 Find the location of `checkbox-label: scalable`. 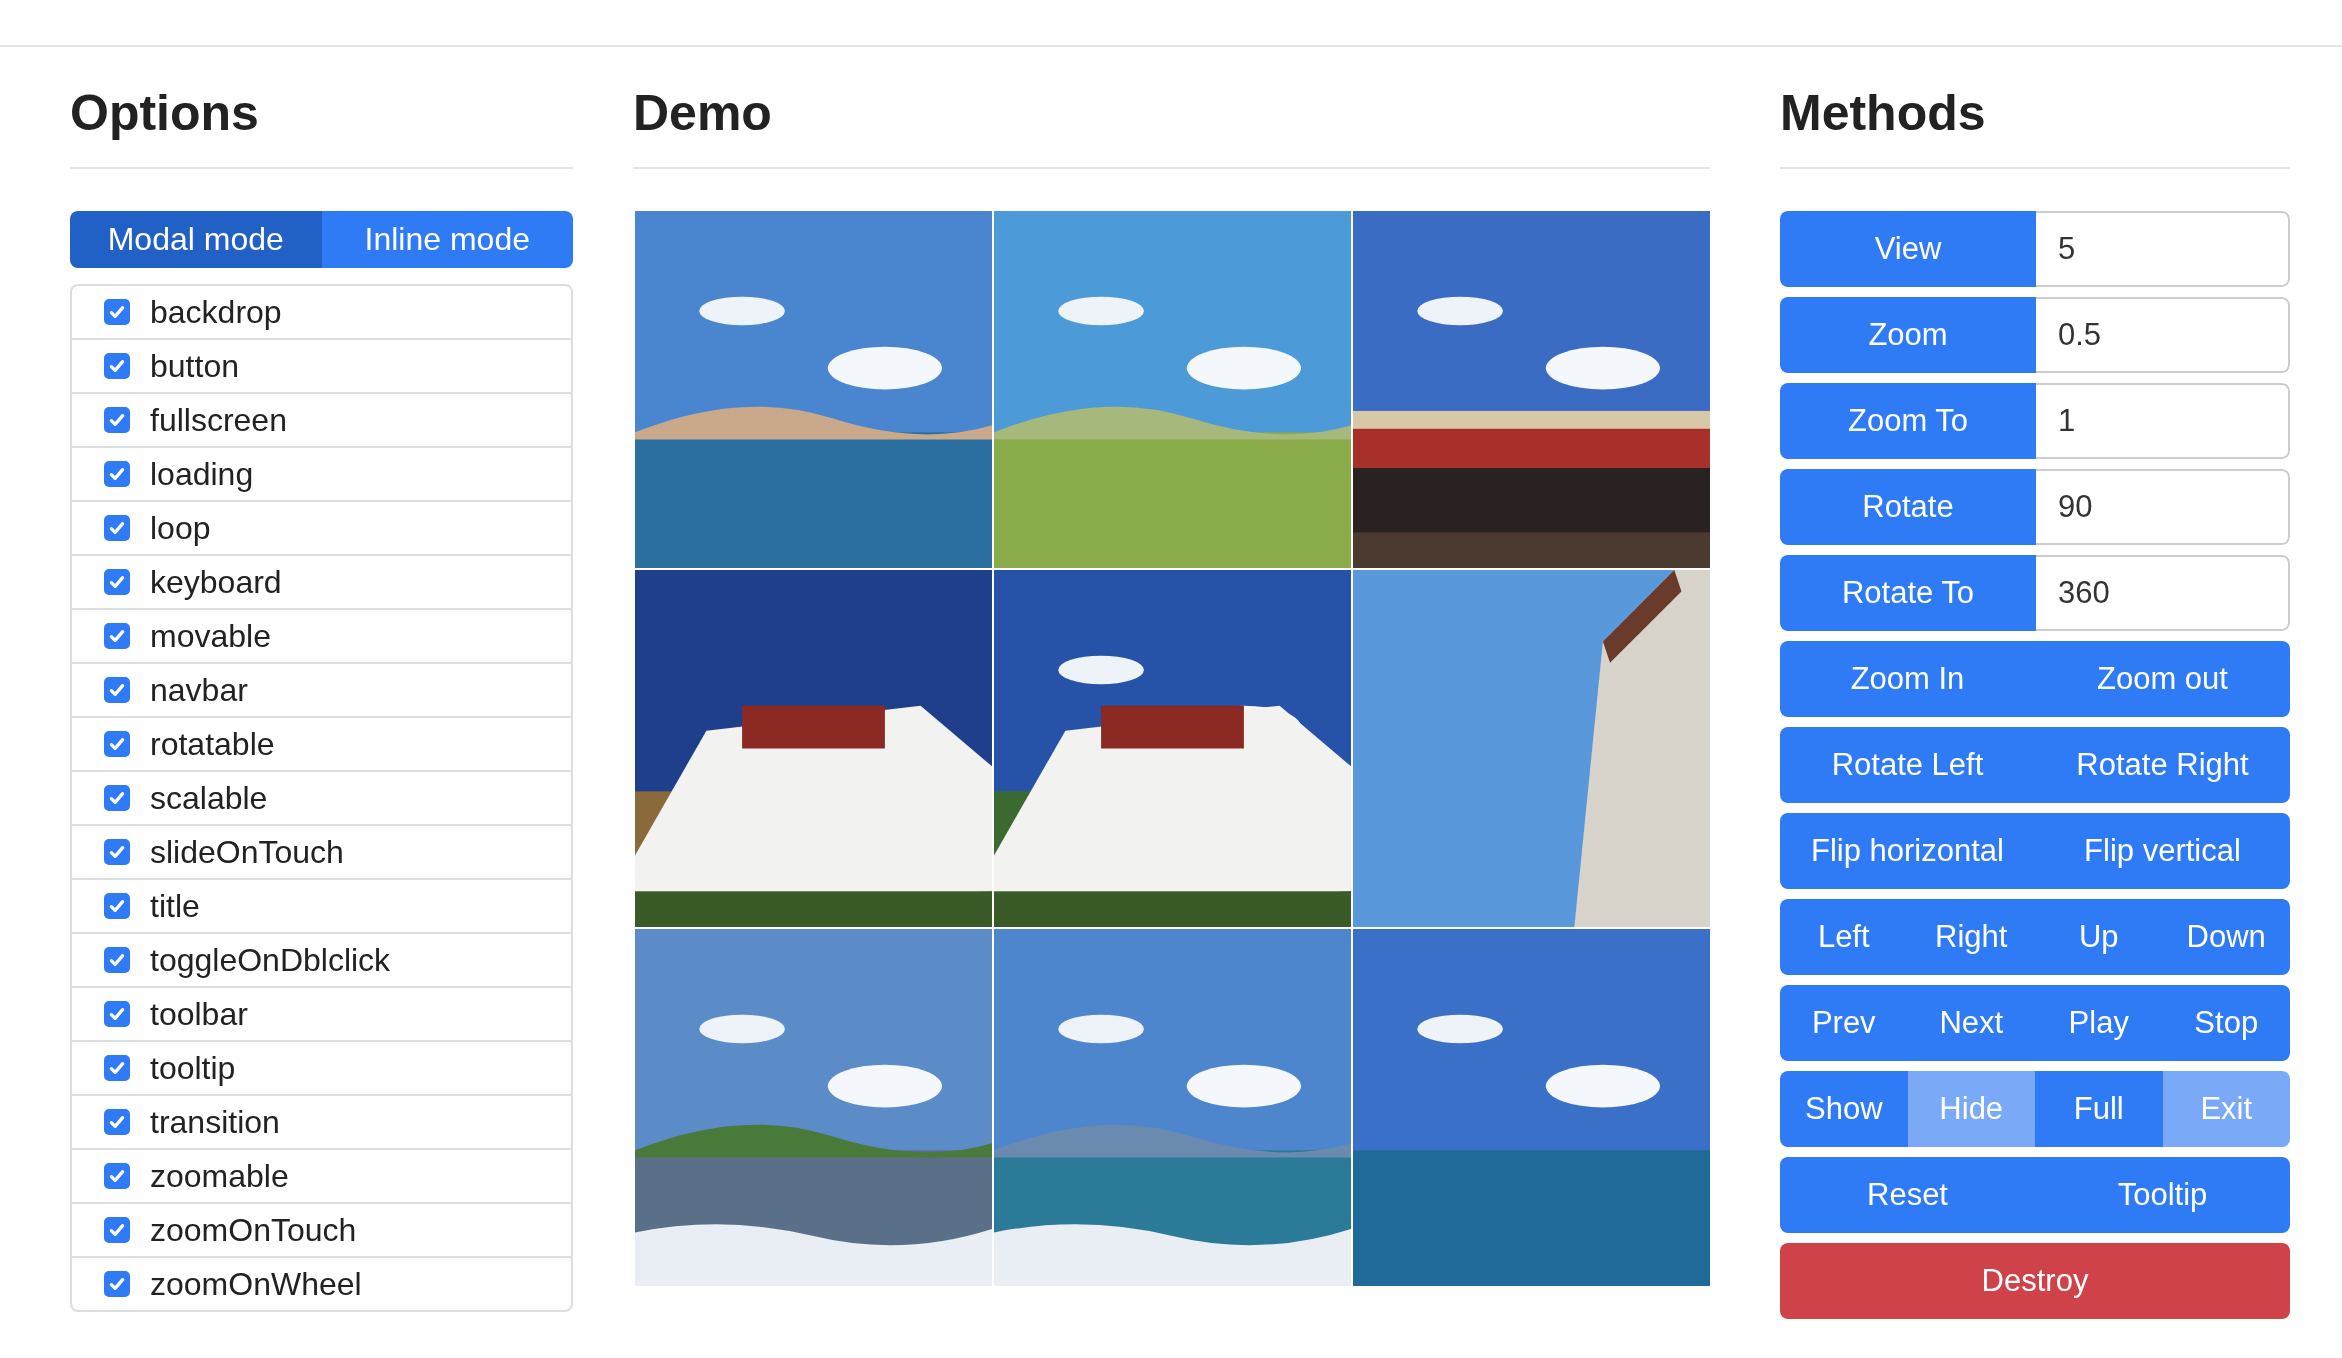

checkbox-label: scalable is located at coordinates (209, 798).